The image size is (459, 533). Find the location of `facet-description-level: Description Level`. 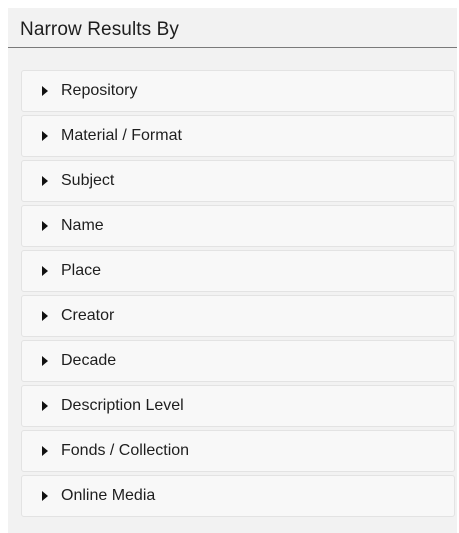

facet-description-level: Description Level is located at coordinates (238, 406).